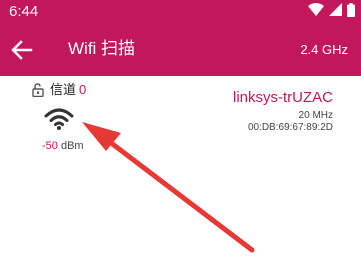 The height and width of the screenshot is (258, 361). What do you see at coordinates (50, 146) in the screenshot?
I see `signal-value: -50` at bounding box center [50, 146].